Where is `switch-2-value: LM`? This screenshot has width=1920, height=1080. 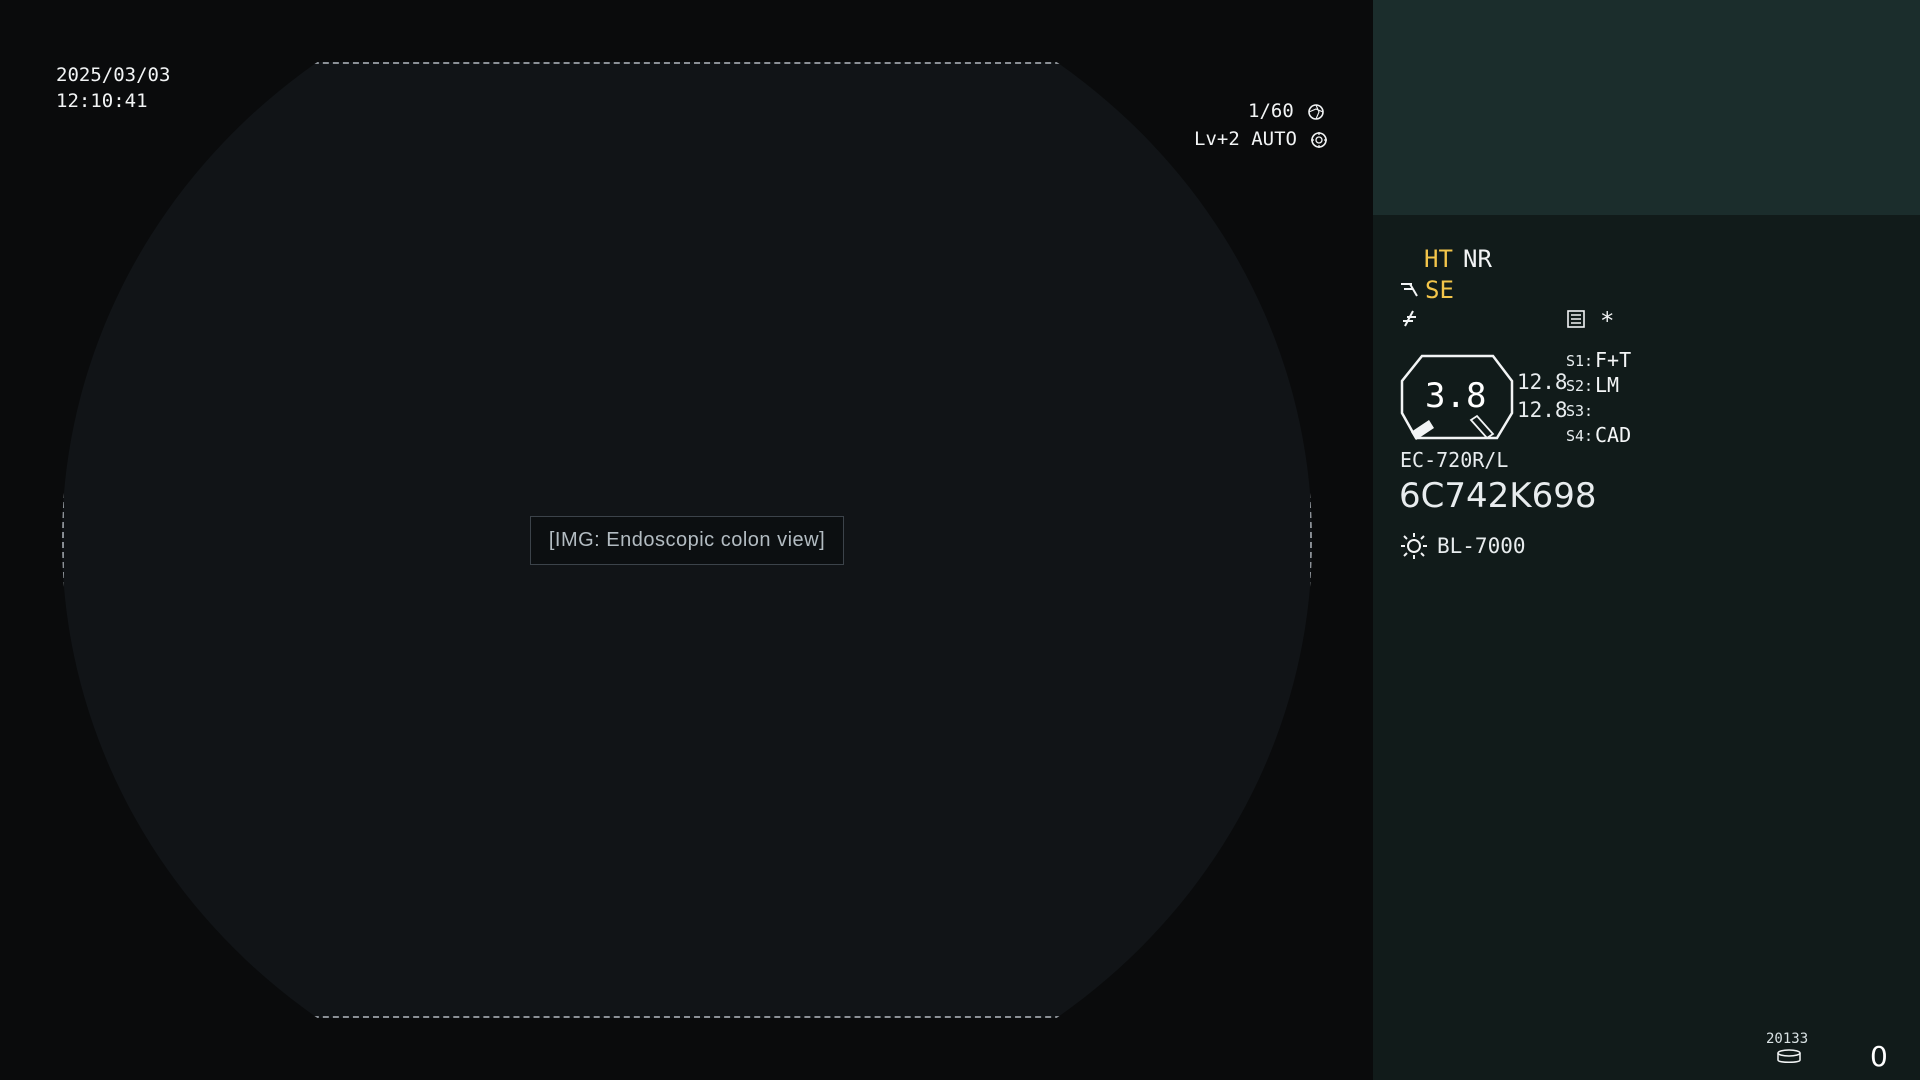
switch-2-value: LM is located at coordinates (1607, 385).